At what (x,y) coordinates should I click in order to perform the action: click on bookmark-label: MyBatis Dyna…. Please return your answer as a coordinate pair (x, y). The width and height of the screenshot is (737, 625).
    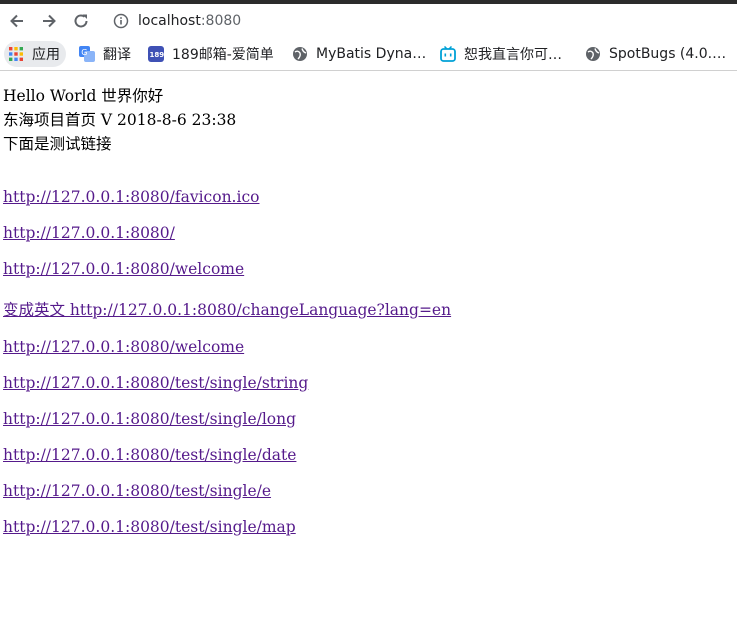
    Looking at the image, I should click on (371, 54).